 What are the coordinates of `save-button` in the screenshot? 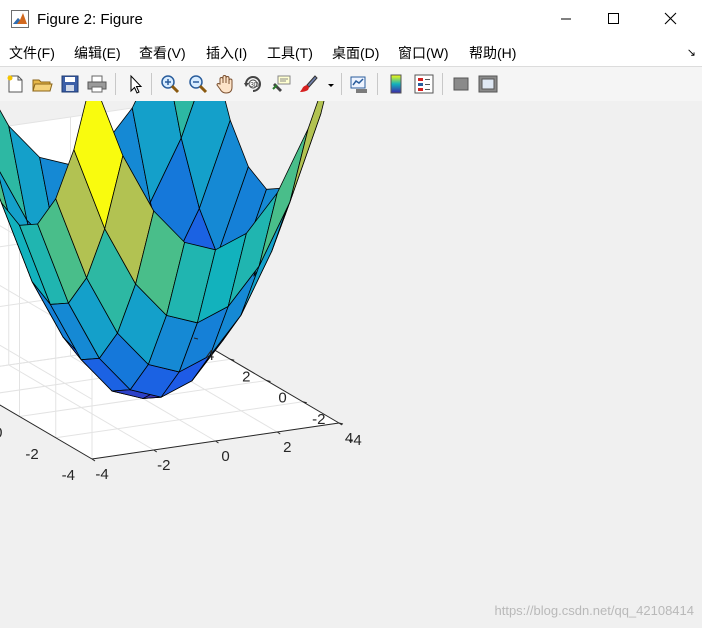 It's located at (70, 84).